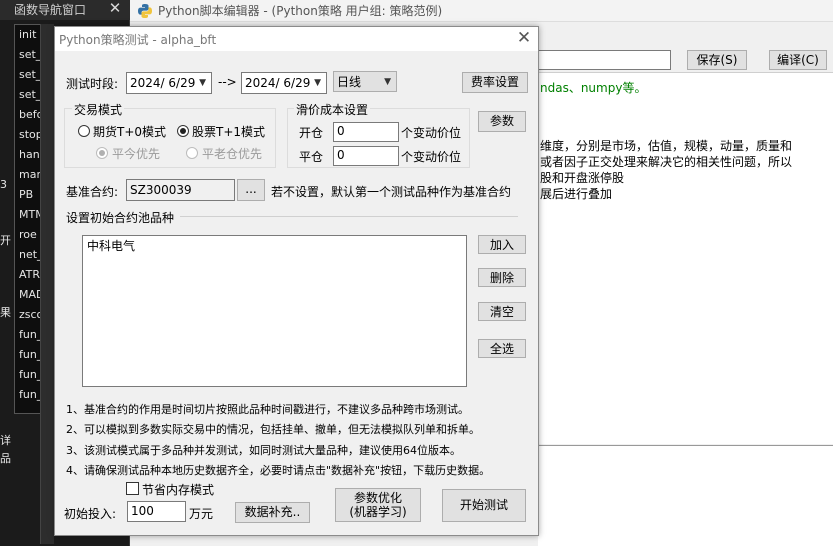 The height and width of the screenshot is (546, 833). What do you see at coordinates (92, 192) in the screenshot?
I see `benchmark-label: 基准合约:` at bounding box center [92, 192].